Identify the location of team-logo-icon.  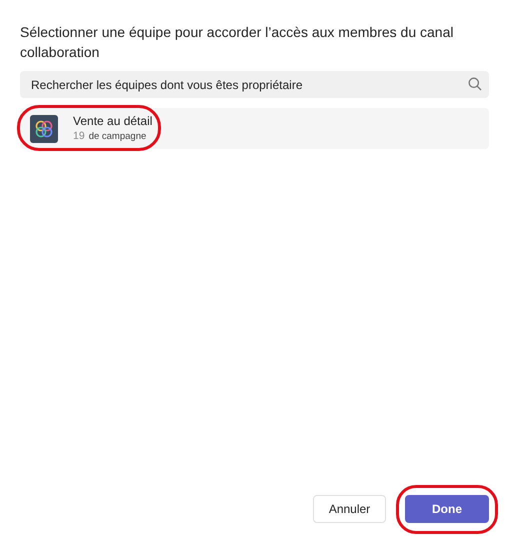
(44, 128).